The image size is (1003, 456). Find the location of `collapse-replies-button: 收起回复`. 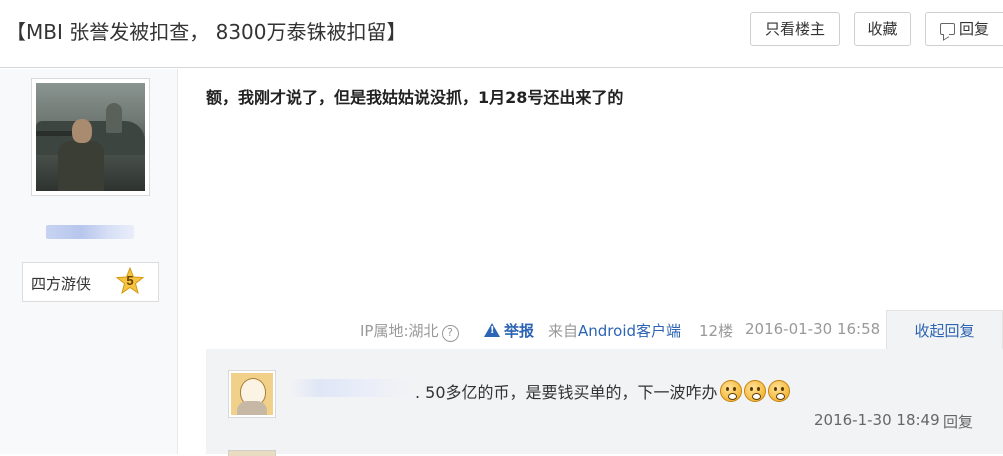

collapse-replies-button: 收起回复 is located at coordinates (944, 330).